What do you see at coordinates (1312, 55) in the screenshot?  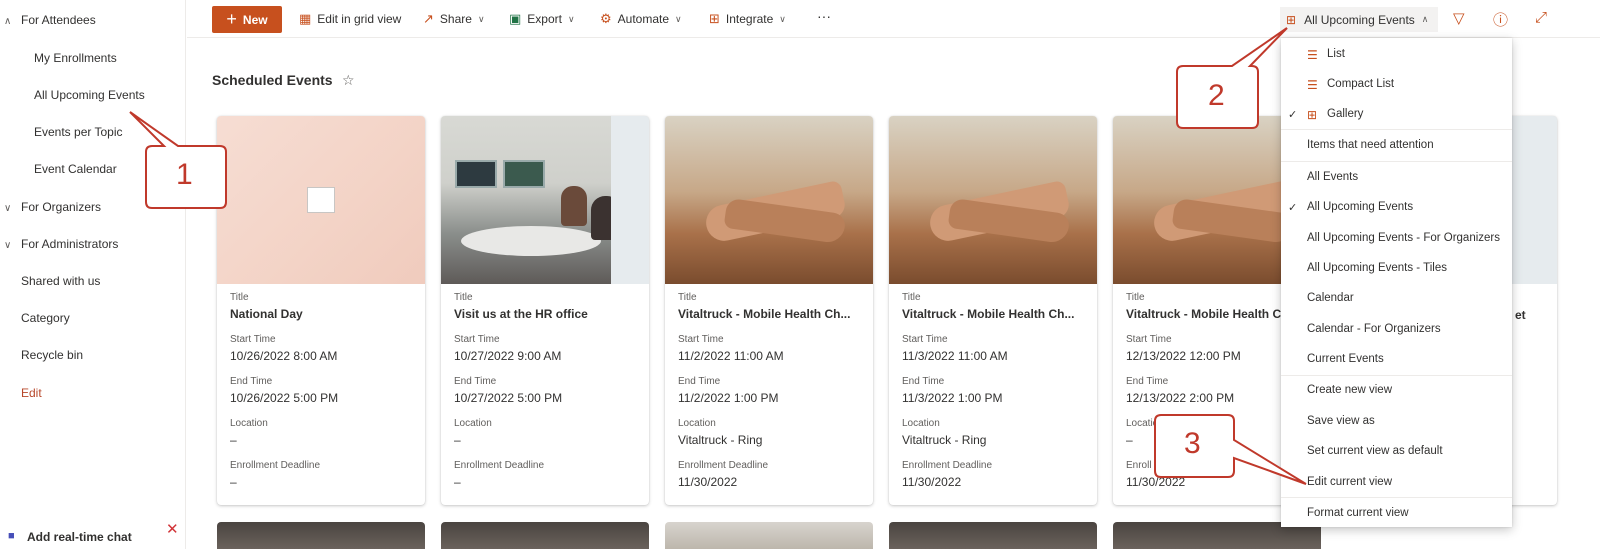 I see `list-icon: ☰` at bounding box center [1312, 55].